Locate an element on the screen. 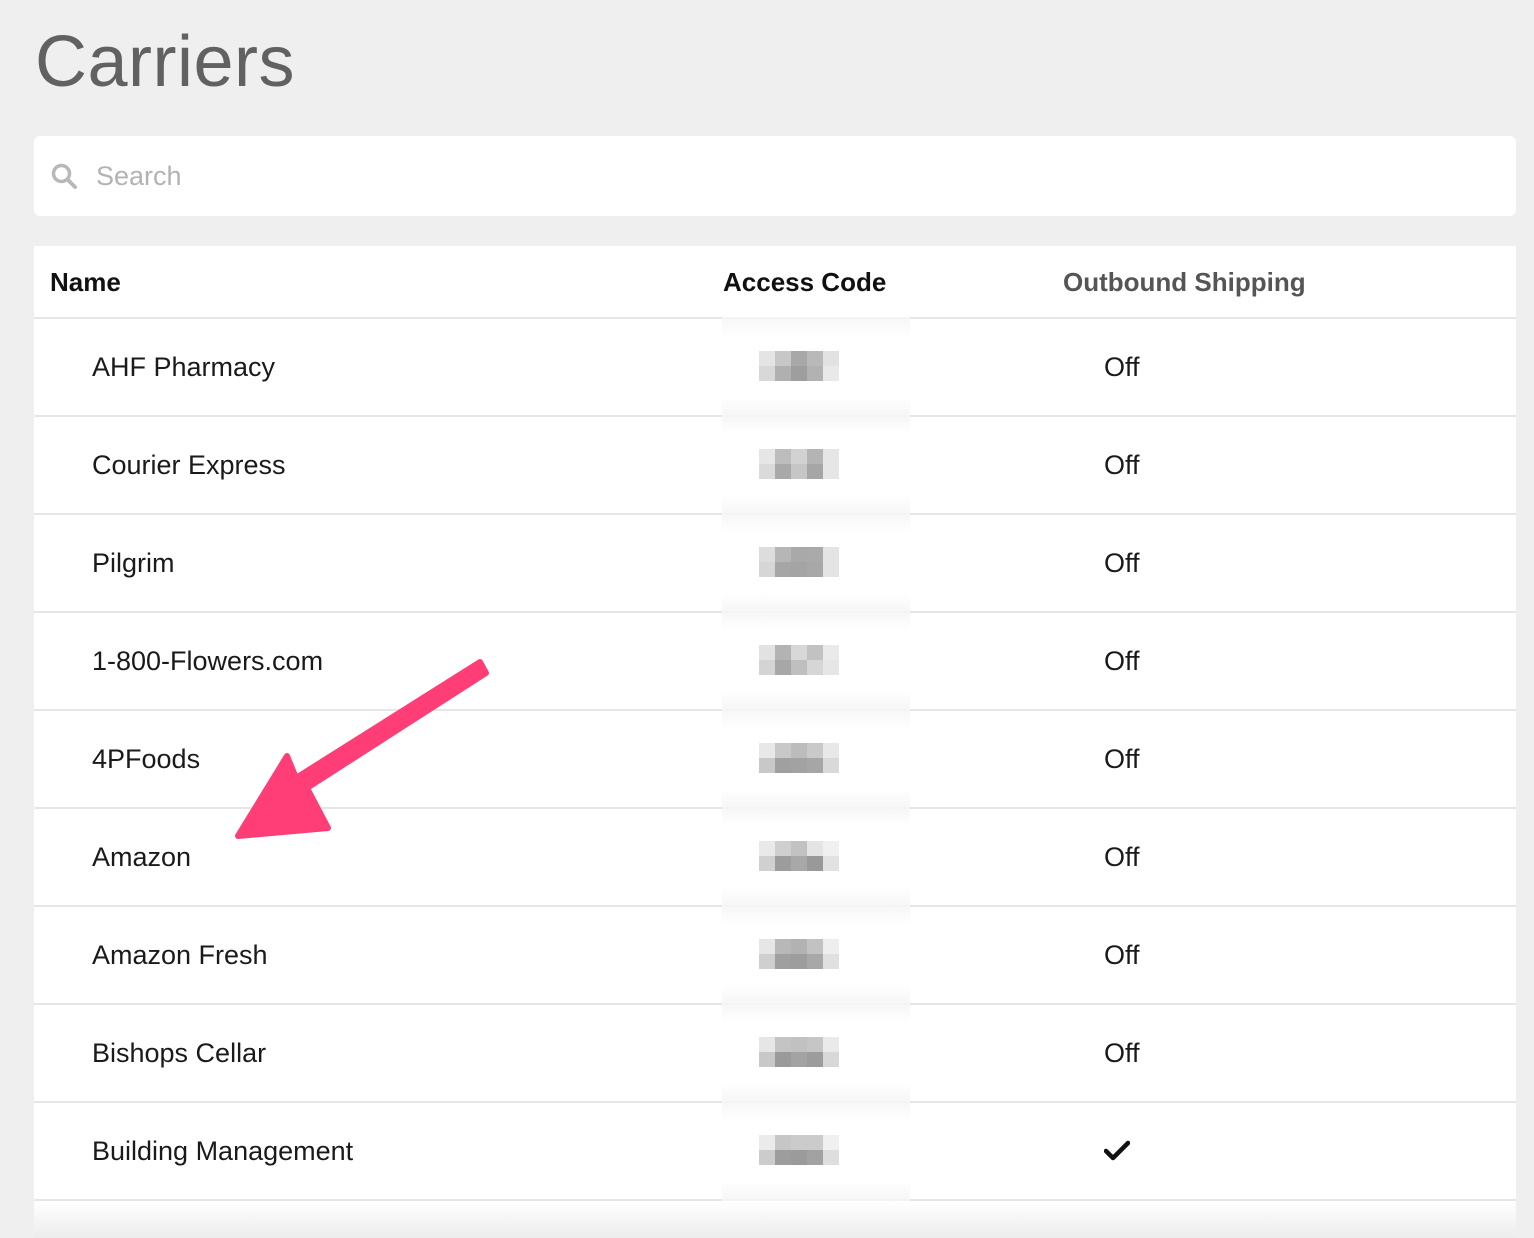 This screenshot has width=1534, height=1238. table-row: Building Management is located at coordinates (775, 1151).